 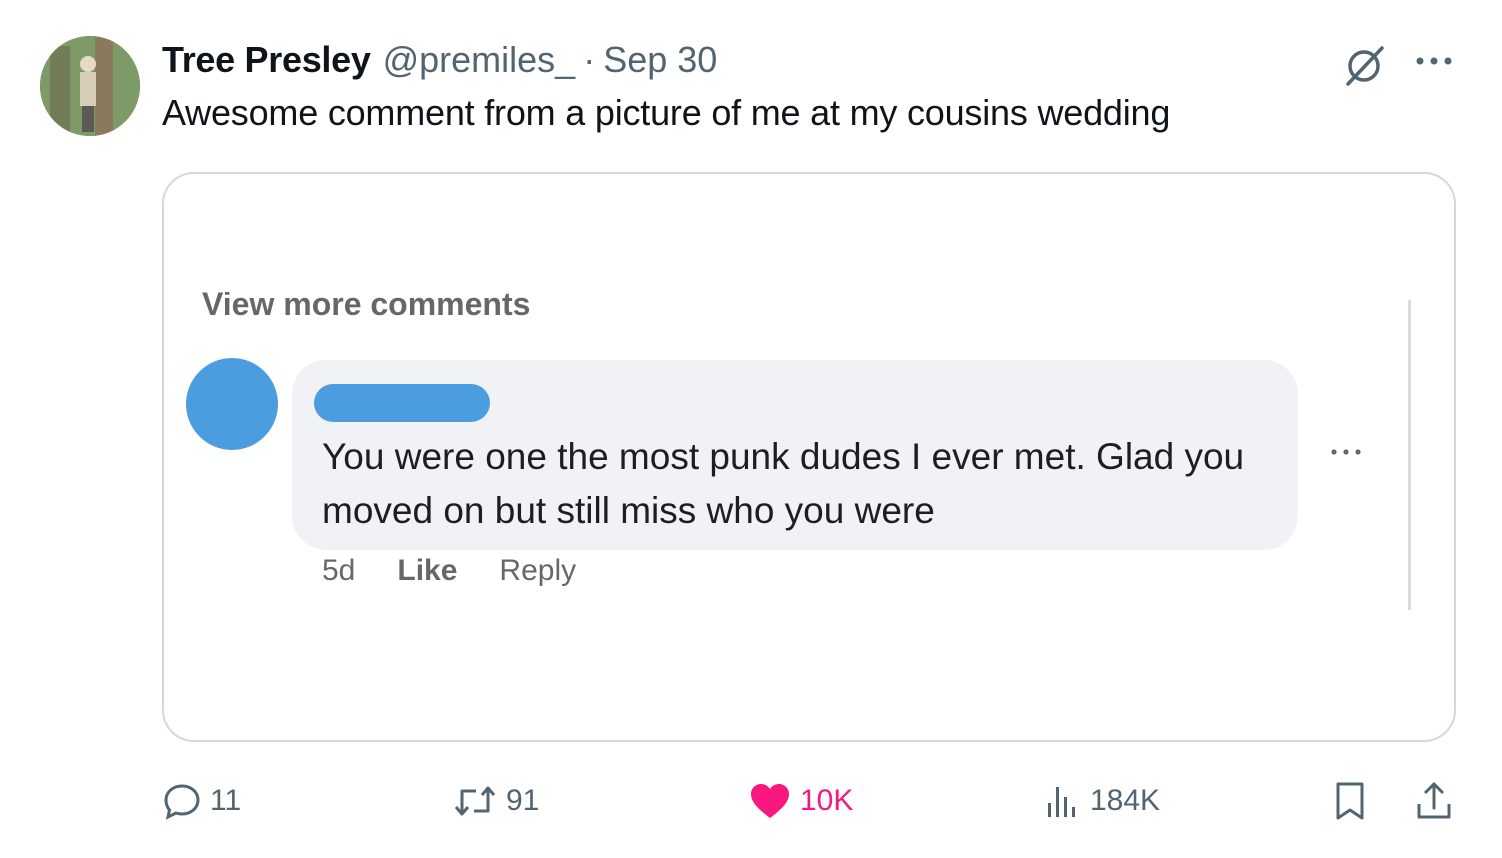 I want to click on comment-age: 5d, so click(x=339, y=570).